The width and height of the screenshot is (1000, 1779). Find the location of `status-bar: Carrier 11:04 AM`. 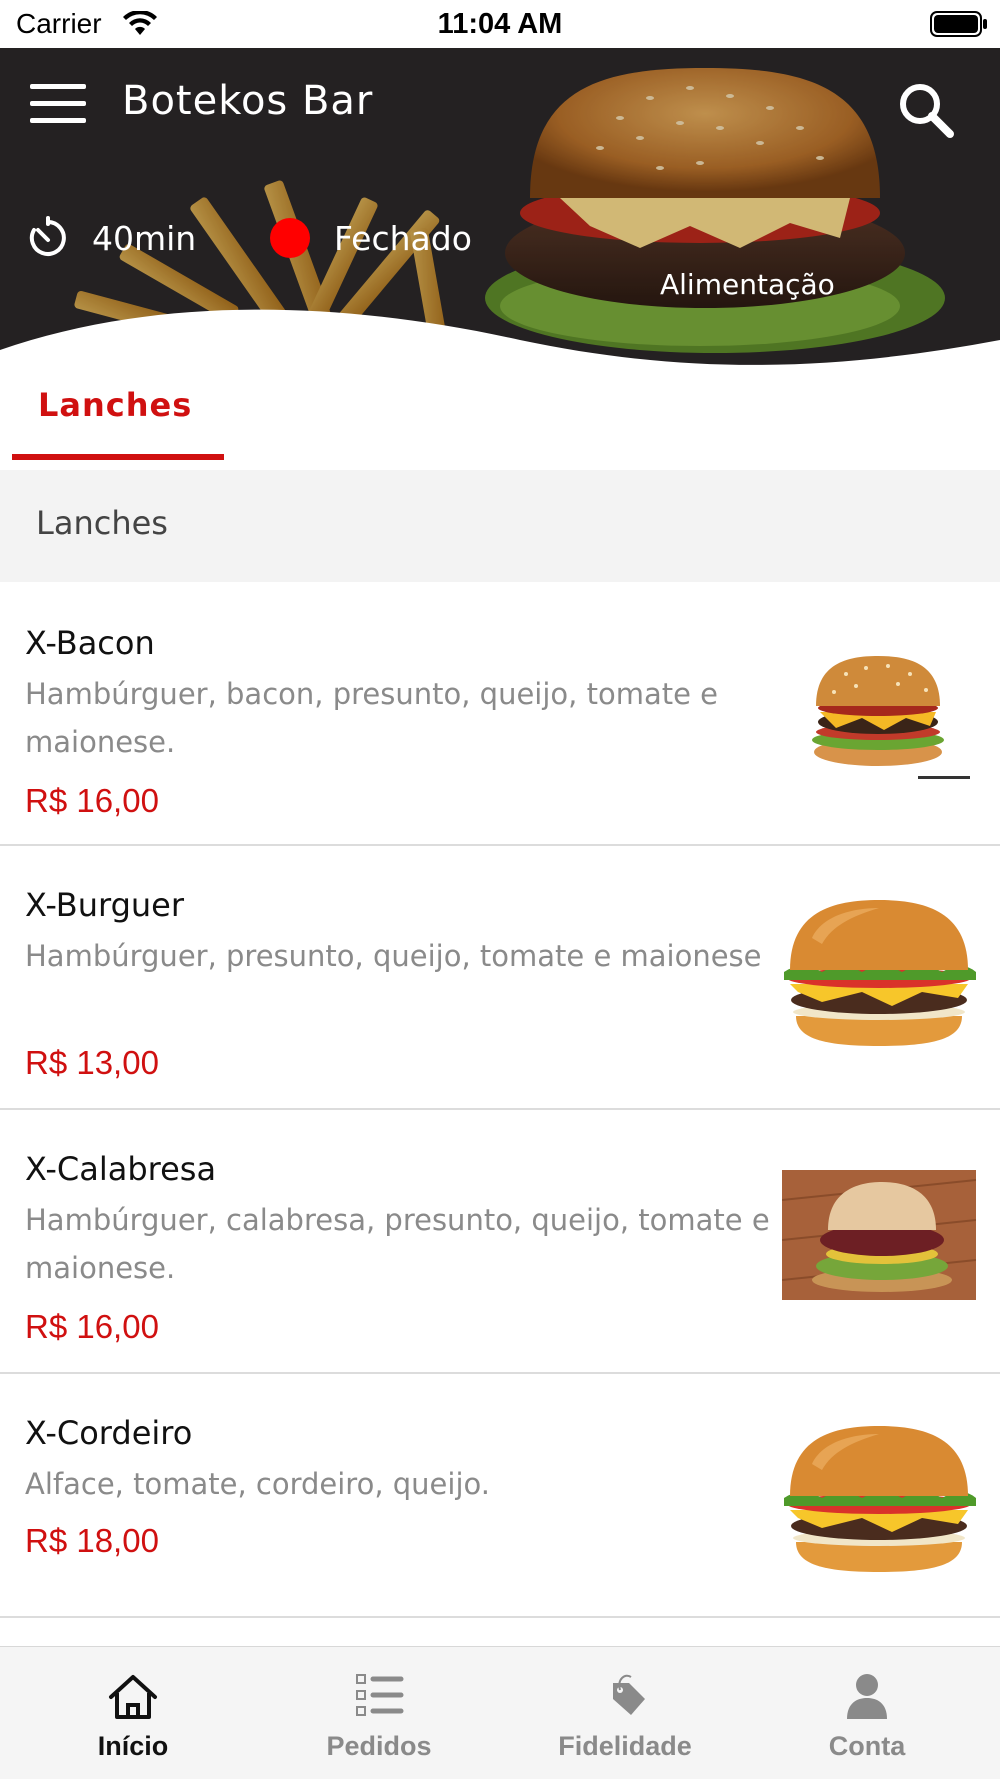

status-bar: Carrier 11:04 AM is located at coordinates (500, 24).